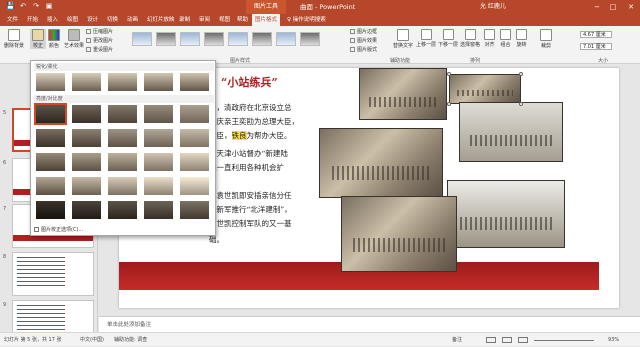 This screenshot has height=347, width=640. Describe the element at coordinates (249, 82) in the screenshot. I see `slide-title: “小站练兵”` at that location.